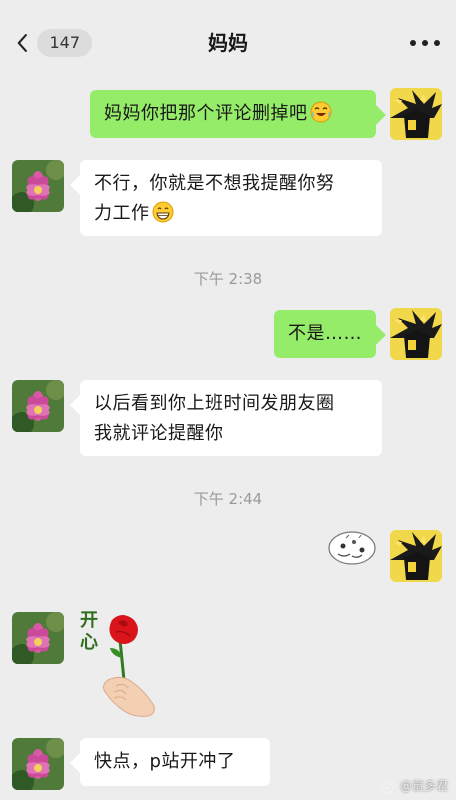 This screenshot has width=456, height=800. What do you see at coordinates (163, 217) in the screenshot?
I see `grinning-emoji-icon` at bounding box center [163, 217].